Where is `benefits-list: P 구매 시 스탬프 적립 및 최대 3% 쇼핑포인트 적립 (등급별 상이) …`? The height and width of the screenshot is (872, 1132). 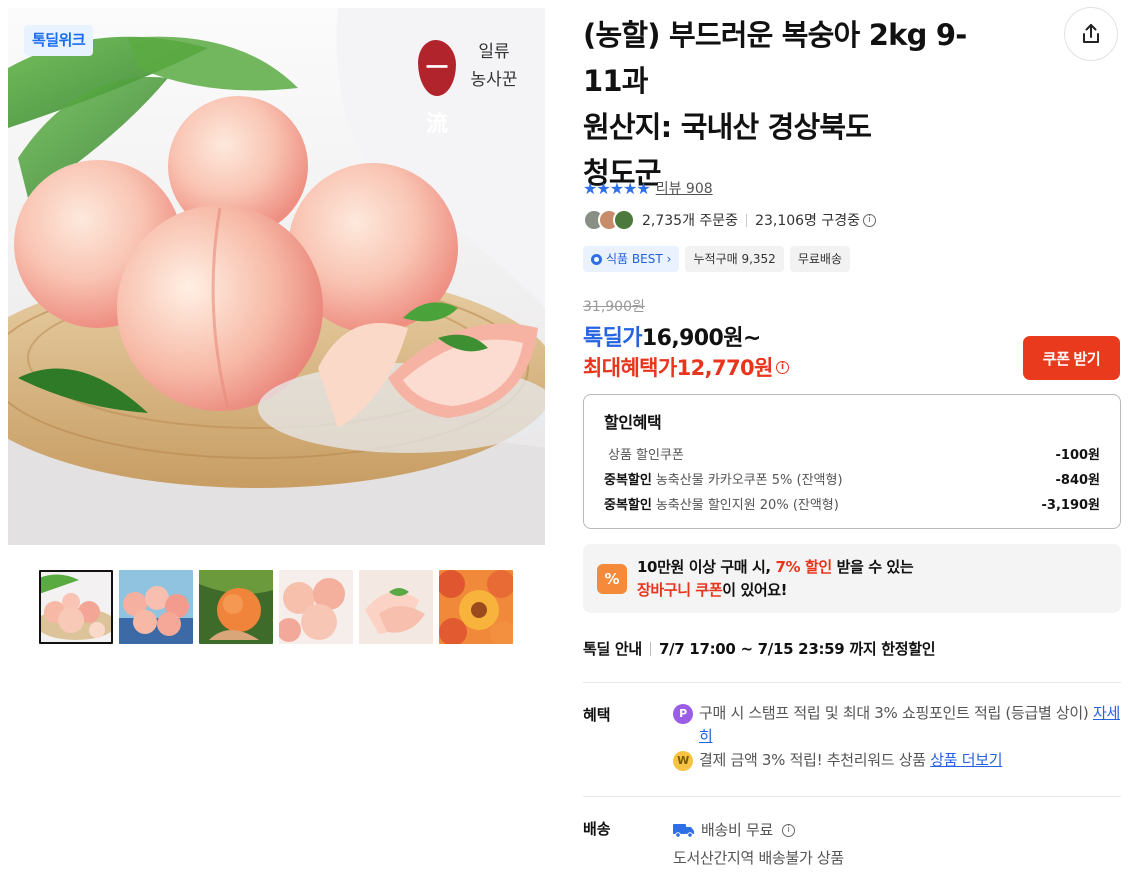 benefits-list: P 구매 시 스탬프 적립 및 최대 3% 쇼핑포인트 적립 (등급별 상이) … is located at coordinates (898, 737).